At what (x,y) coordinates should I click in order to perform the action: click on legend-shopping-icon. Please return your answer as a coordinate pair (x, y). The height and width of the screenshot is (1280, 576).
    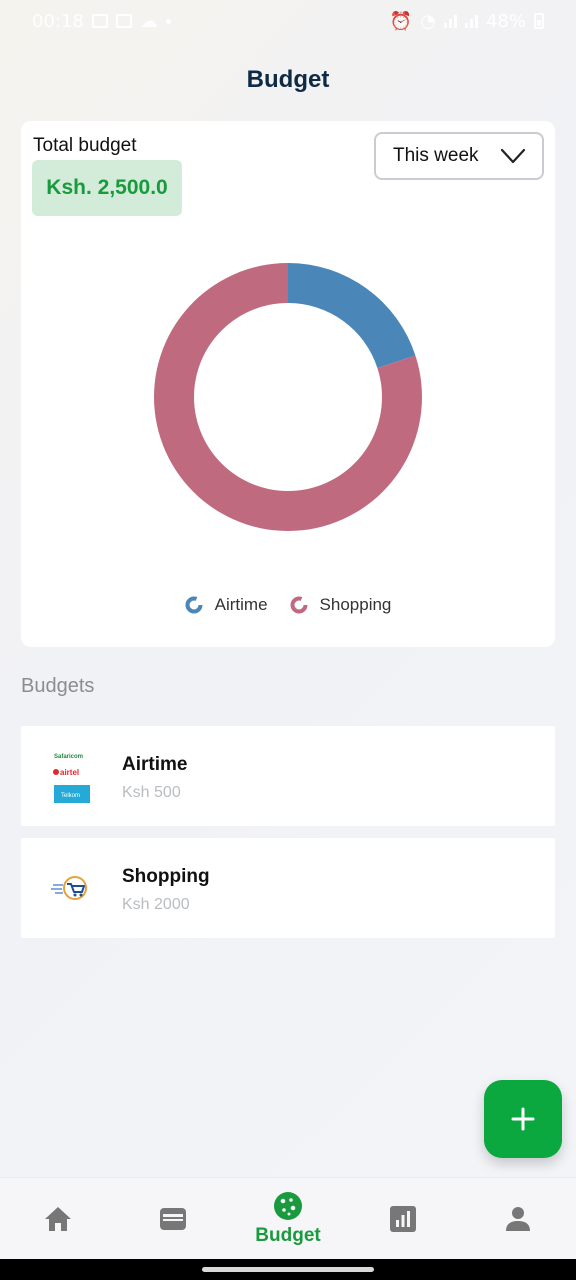
    Looking at the image, I should click on (299, 605).